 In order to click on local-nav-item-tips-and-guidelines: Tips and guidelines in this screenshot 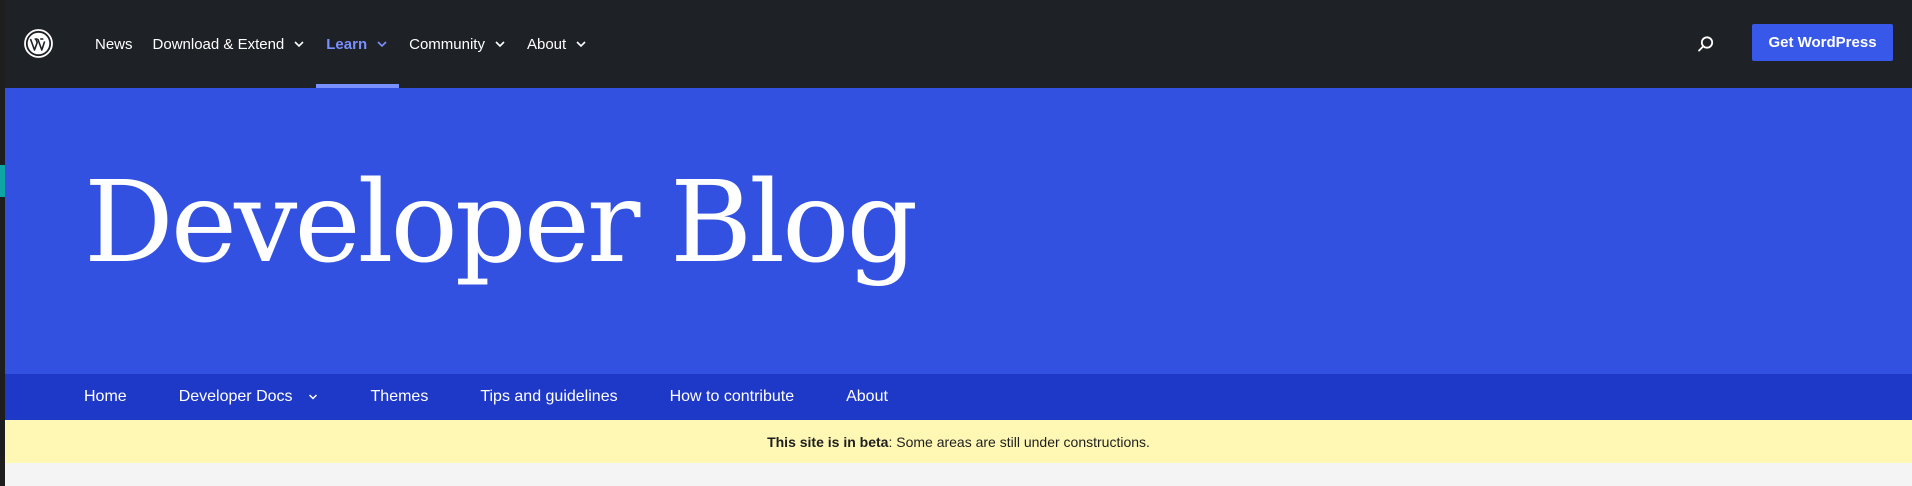, I will do `click(548, 397)`.